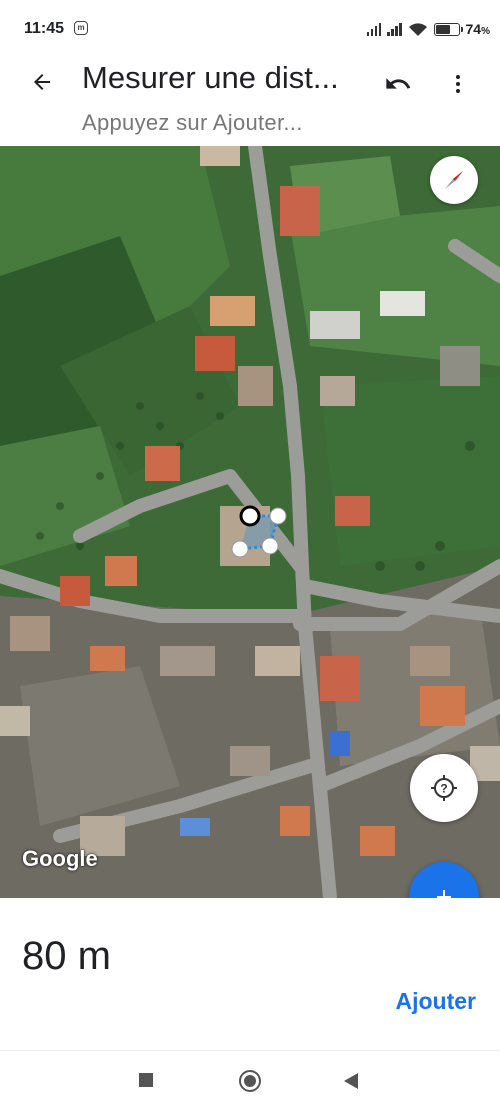 The width and height of the screenshot is (500, 1112). I want to click on more-vert-icon, so click(458, 84).